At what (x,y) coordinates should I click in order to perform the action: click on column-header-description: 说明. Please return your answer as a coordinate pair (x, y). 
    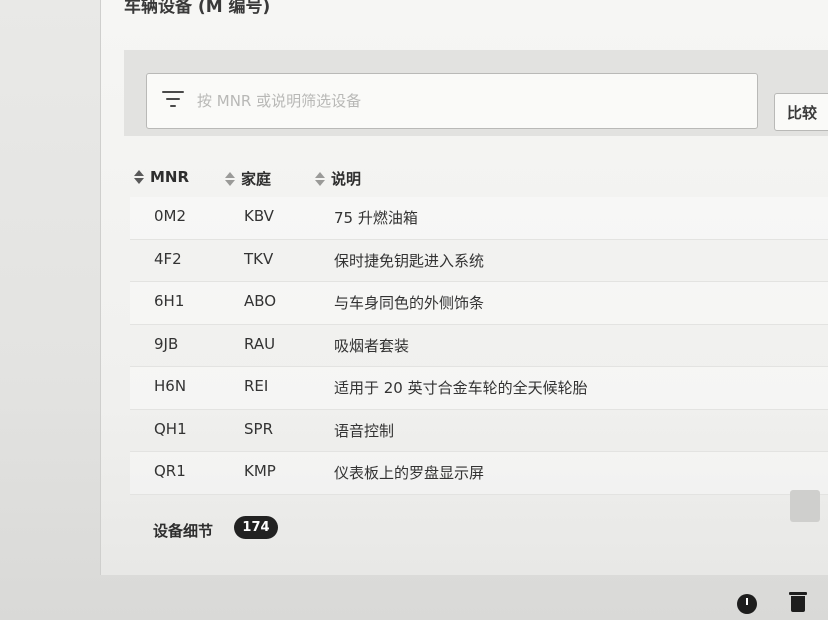
    Looking at the image, I should click on (338, 178).